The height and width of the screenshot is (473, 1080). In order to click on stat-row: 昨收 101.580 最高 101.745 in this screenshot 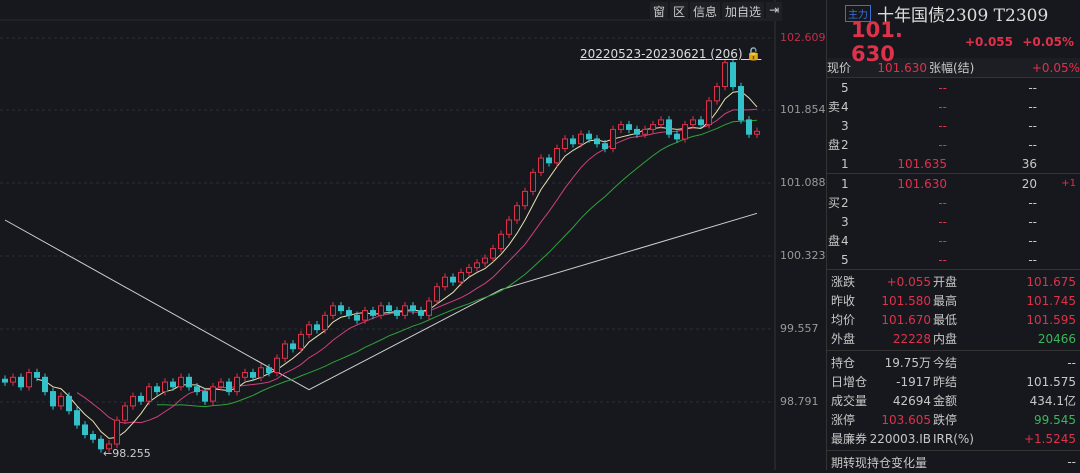, I will do `click(953, 300)`.